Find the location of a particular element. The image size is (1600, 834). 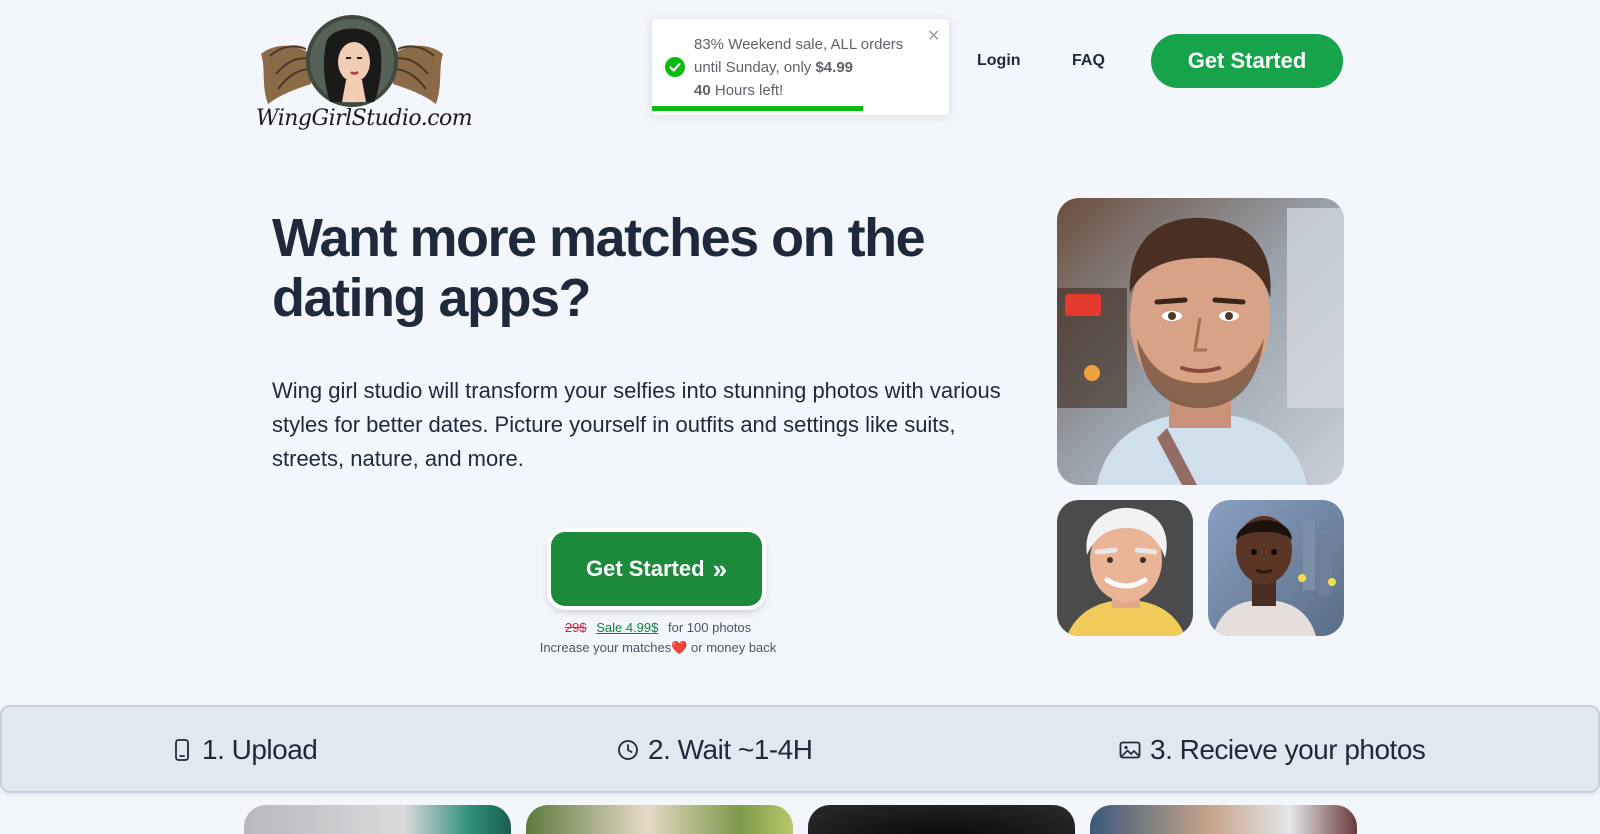

heart-icon: ❤️ is located at coordinates (679, 647).